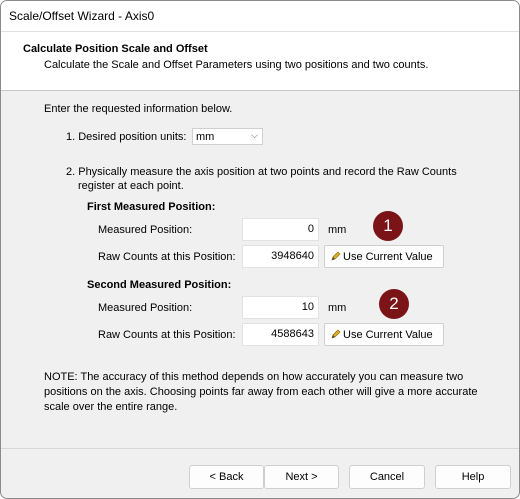 The width and height of the screenshot is (520, 499). I want to click on first-use-current-button: Use Current Value, so click(384, 256).